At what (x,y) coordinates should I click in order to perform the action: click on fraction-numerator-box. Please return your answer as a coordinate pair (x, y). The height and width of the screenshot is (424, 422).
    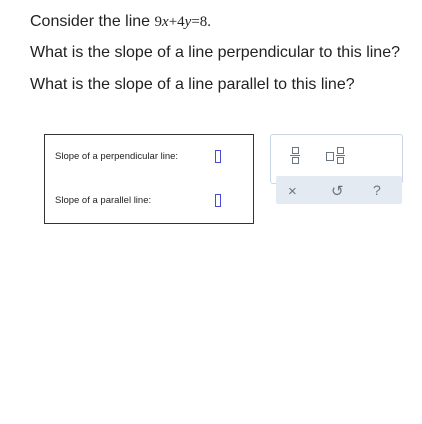
    Looking at the image, I should click on (295, 150).